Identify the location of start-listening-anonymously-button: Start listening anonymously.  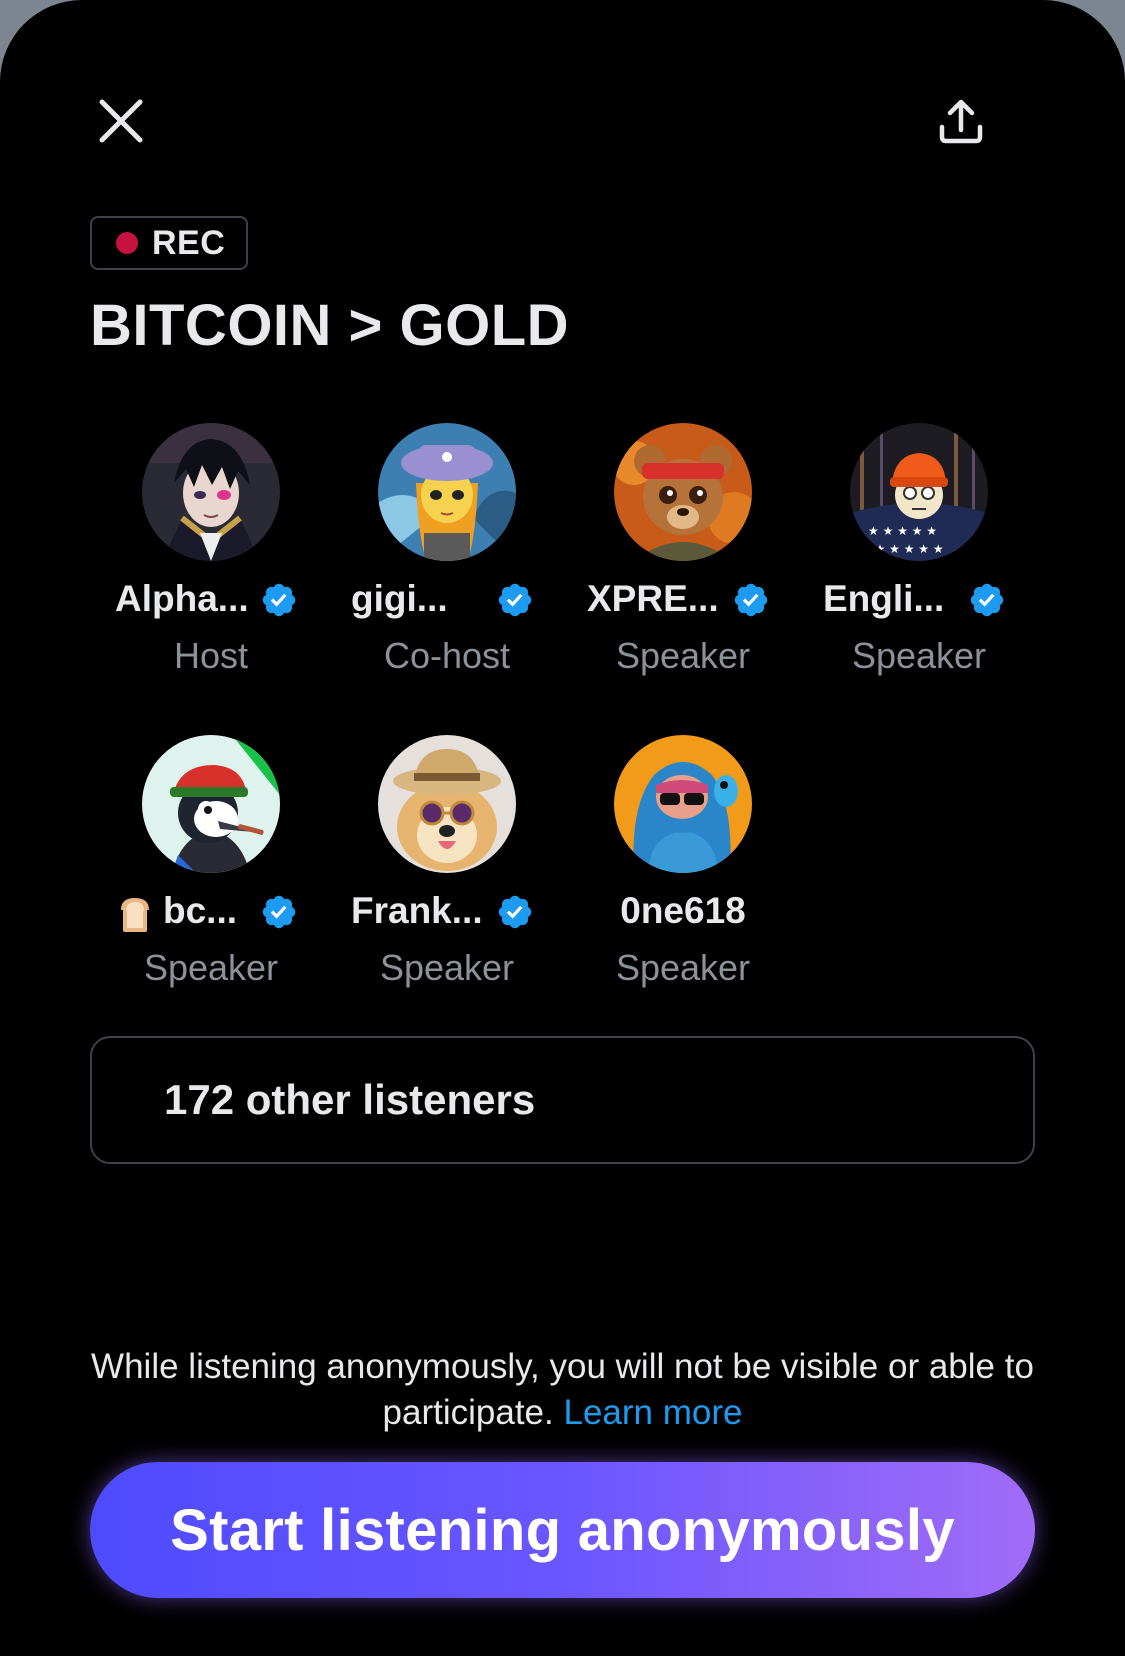
(562, 1530).